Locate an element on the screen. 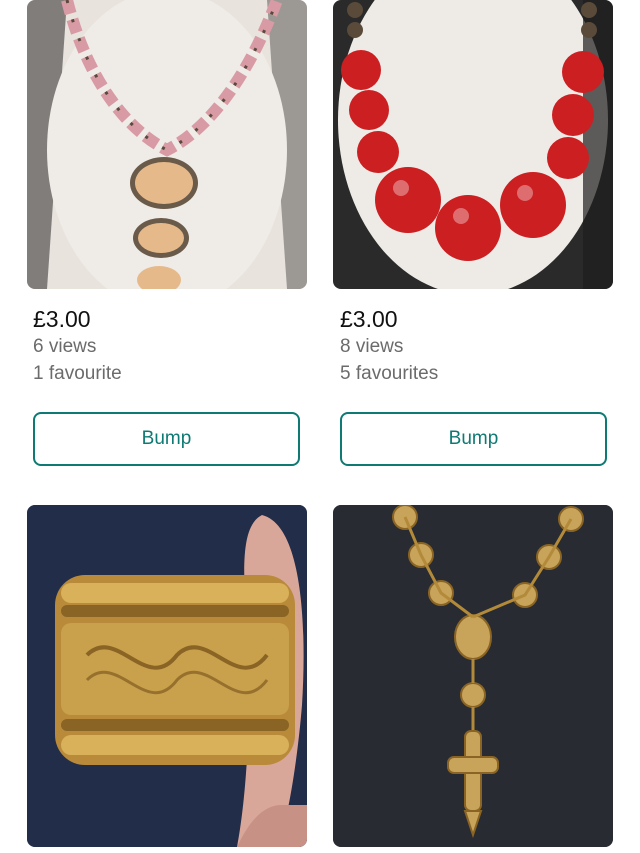  item-favourites: 1 favourite is located at coordinates (77, 373).